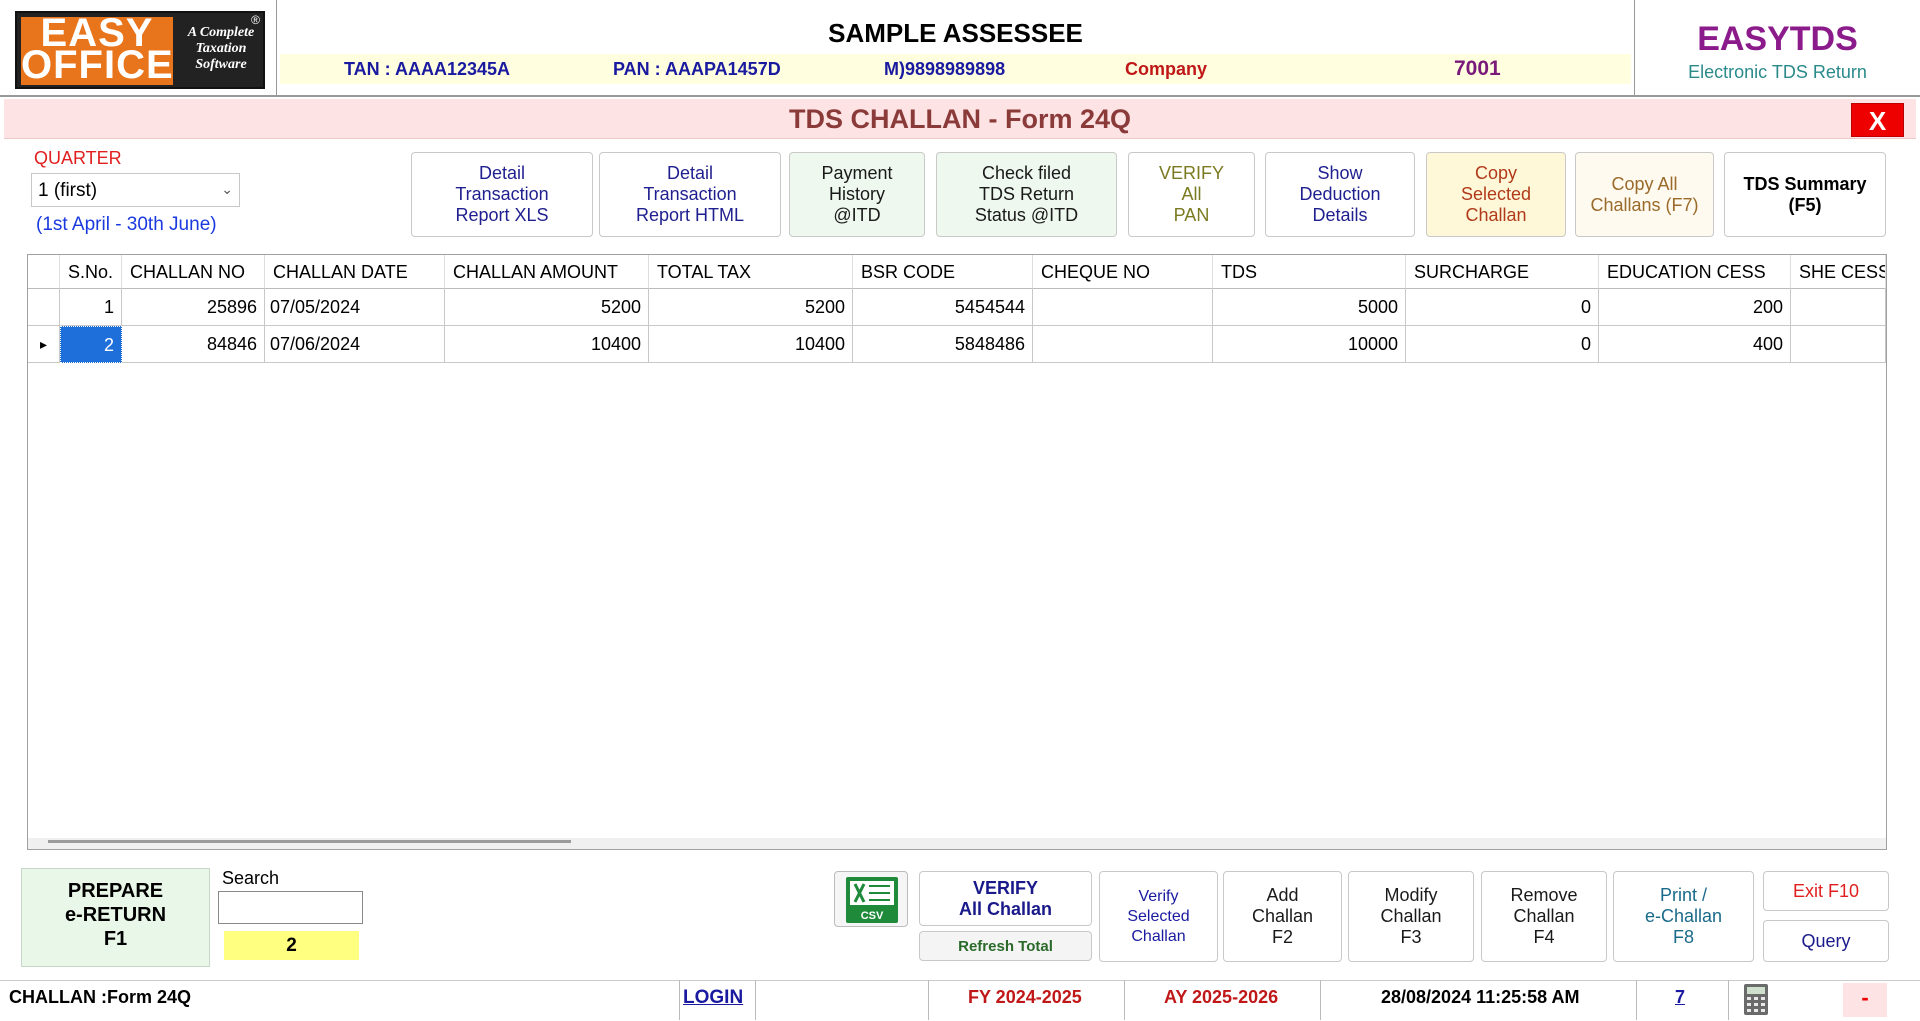 The image size is (1920, 1021). Describe the element at coordinates (251, 878) in the screenshot. I see `search-label: Search` at that location.